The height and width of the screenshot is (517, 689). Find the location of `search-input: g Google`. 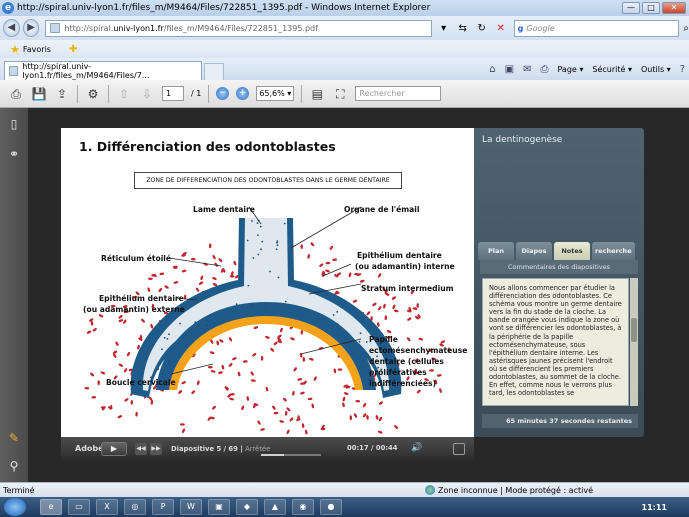

search-input: g Google is located at coordinates (596, 28).